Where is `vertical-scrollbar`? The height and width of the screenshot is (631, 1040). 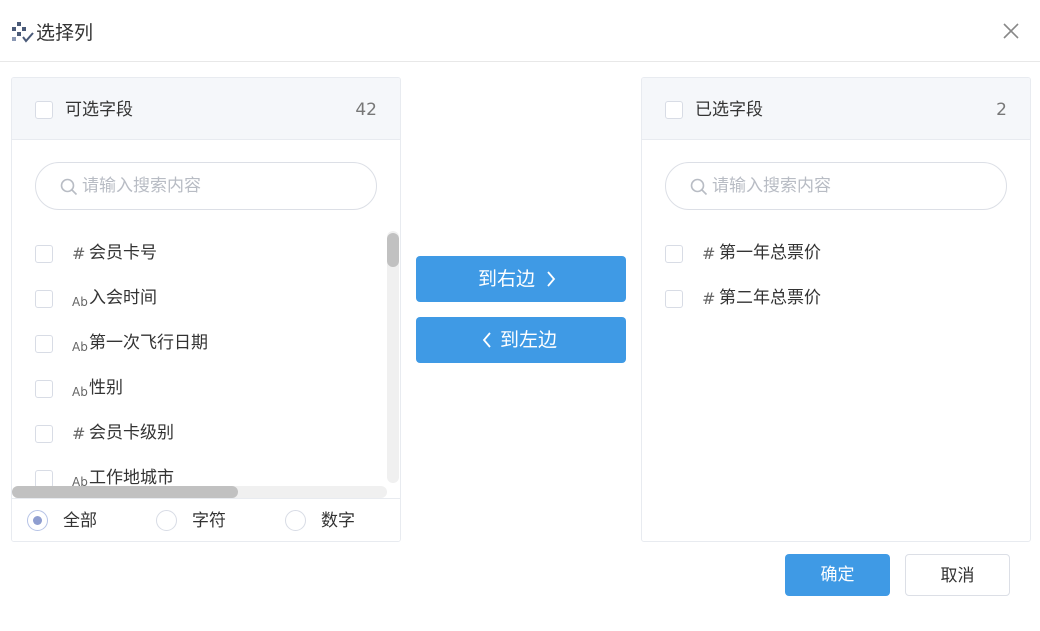
vertical-scrollbar is located at coordinates (393, 357).